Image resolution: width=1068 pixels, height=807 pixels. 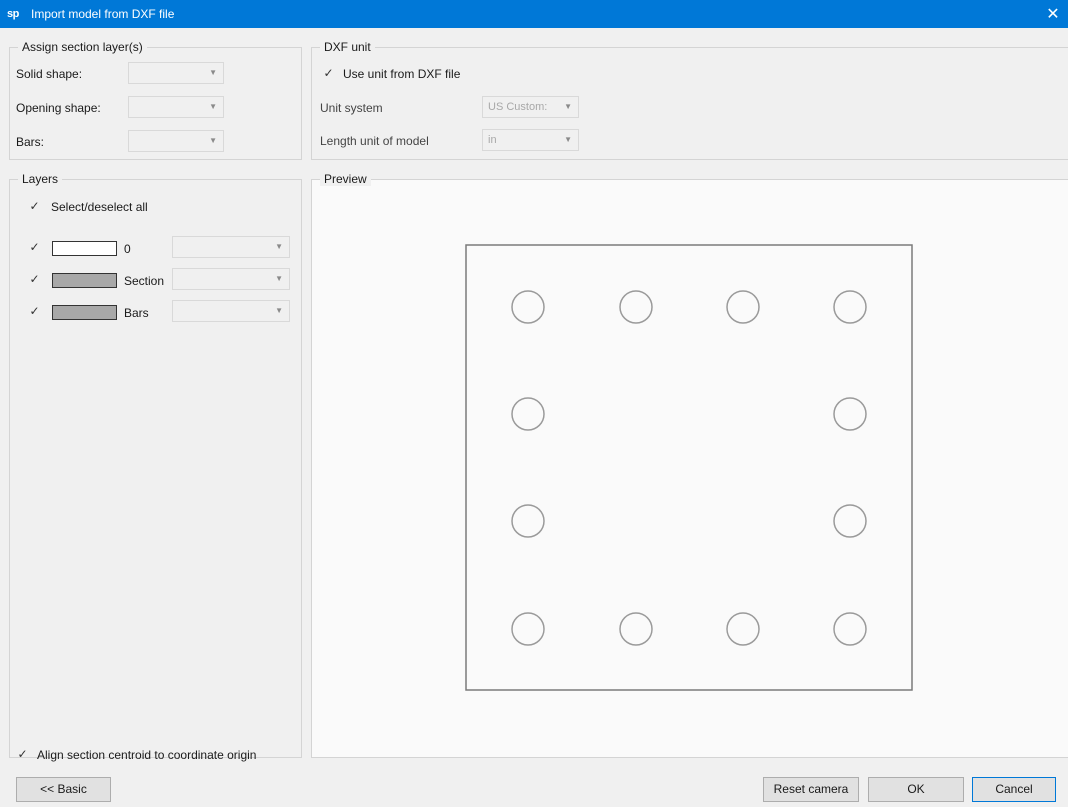 I want to click on unit-system-combo: US Custom: ▼, so click(x=530, y=107).